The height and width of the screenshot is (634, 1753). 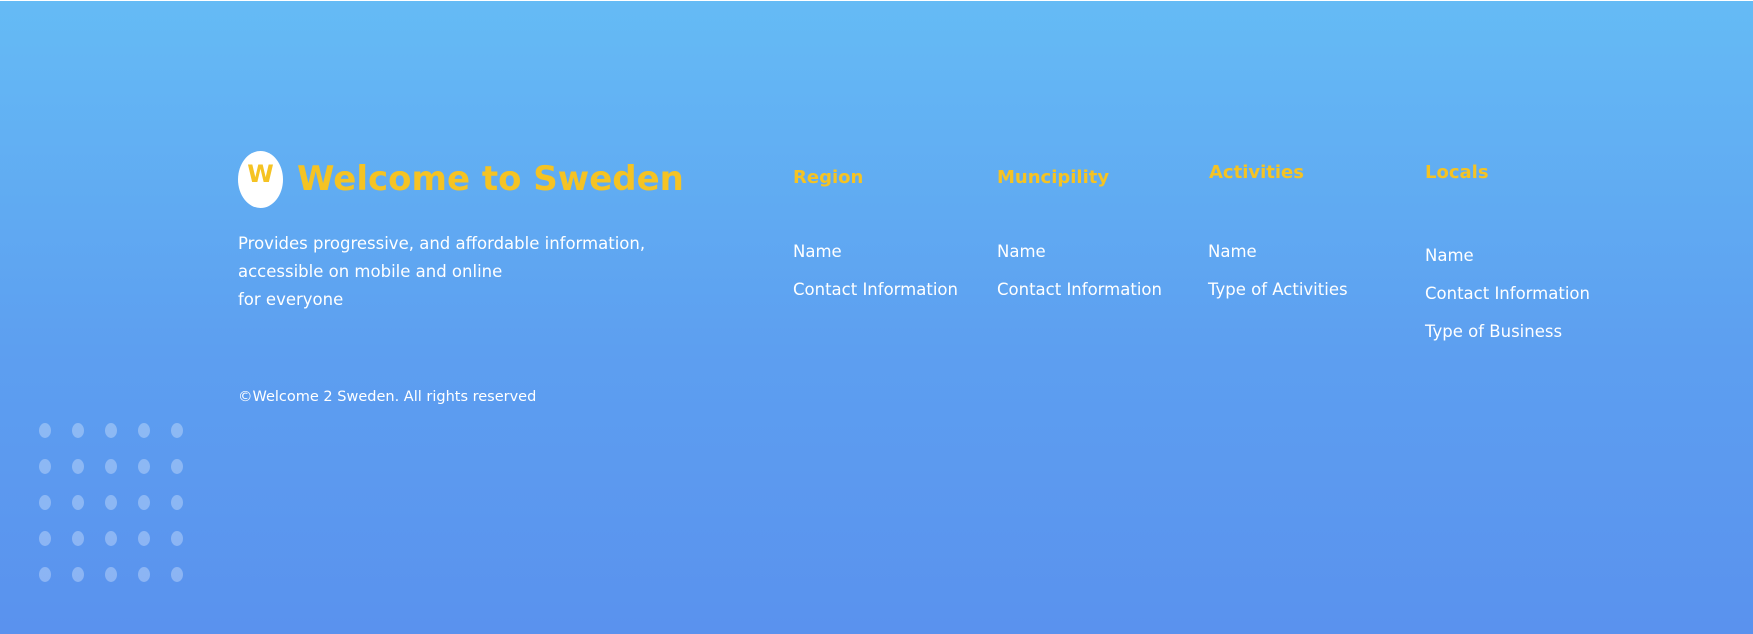 I want to click on footer-link-locals-business: Type of Business, so click(x=1507, y=341).